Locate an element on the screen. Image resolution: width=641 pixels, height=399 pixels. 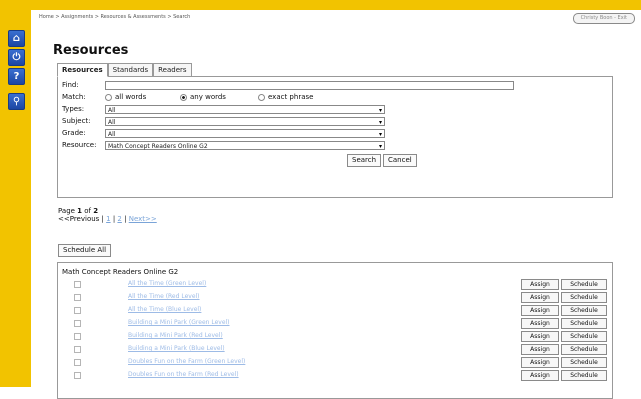
types-select: All ▾ is located at coordinates (245, 109).